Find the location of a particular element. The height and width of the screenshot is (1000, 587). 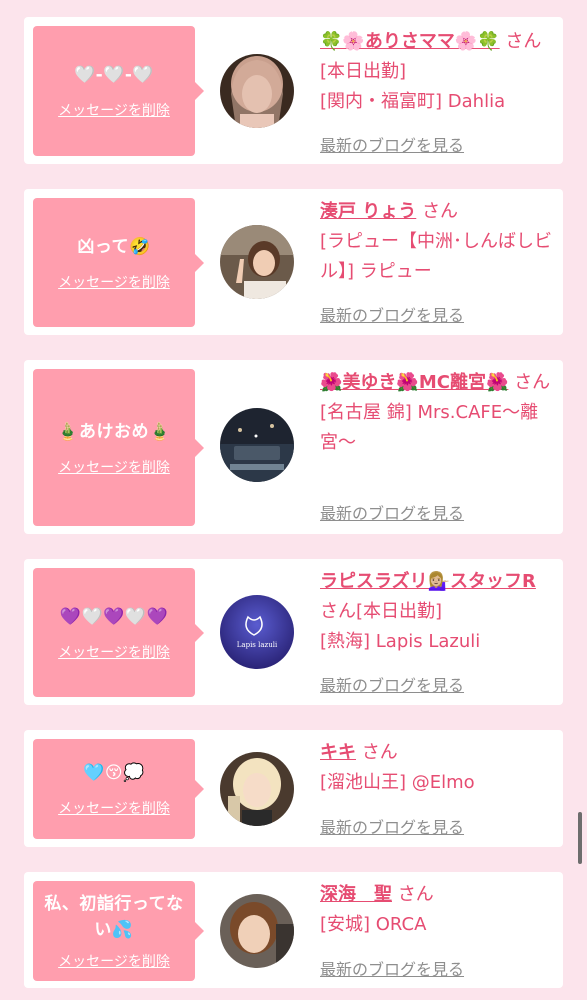

cast-info: 🌺美ゆき🌺MC離宮🌺 さん [名古屋 錦] Mrs.CAFE〜離宮〜 is located at coordinates (438, 413).